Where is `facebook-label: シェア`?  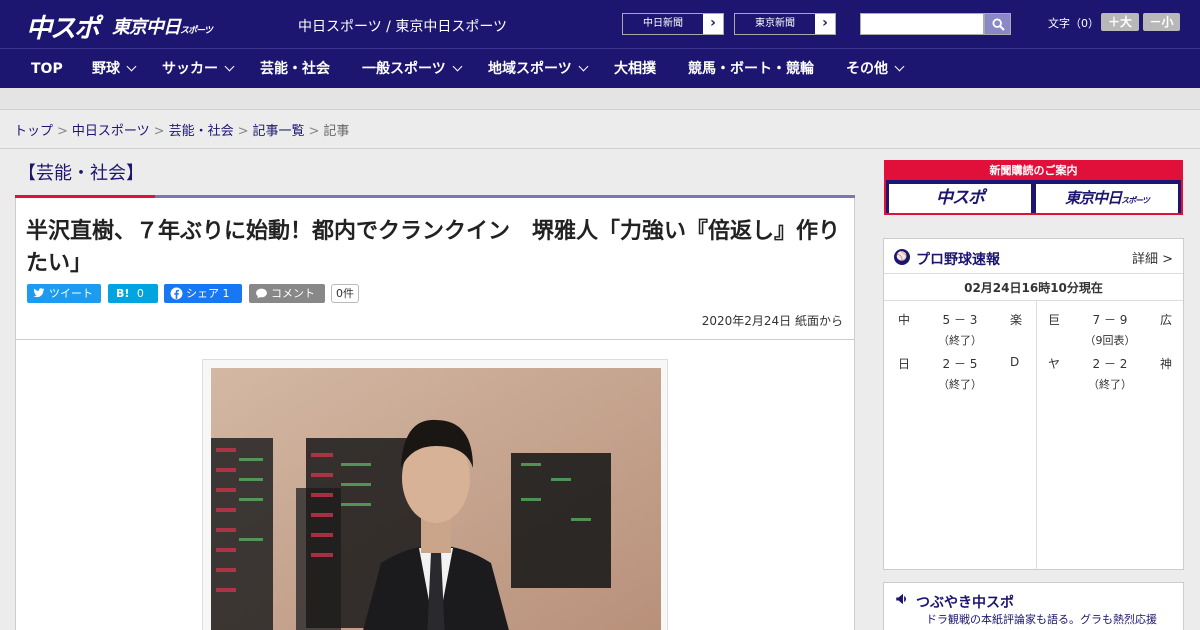 facebook-label: シェア is located at coordinates (202, 293).